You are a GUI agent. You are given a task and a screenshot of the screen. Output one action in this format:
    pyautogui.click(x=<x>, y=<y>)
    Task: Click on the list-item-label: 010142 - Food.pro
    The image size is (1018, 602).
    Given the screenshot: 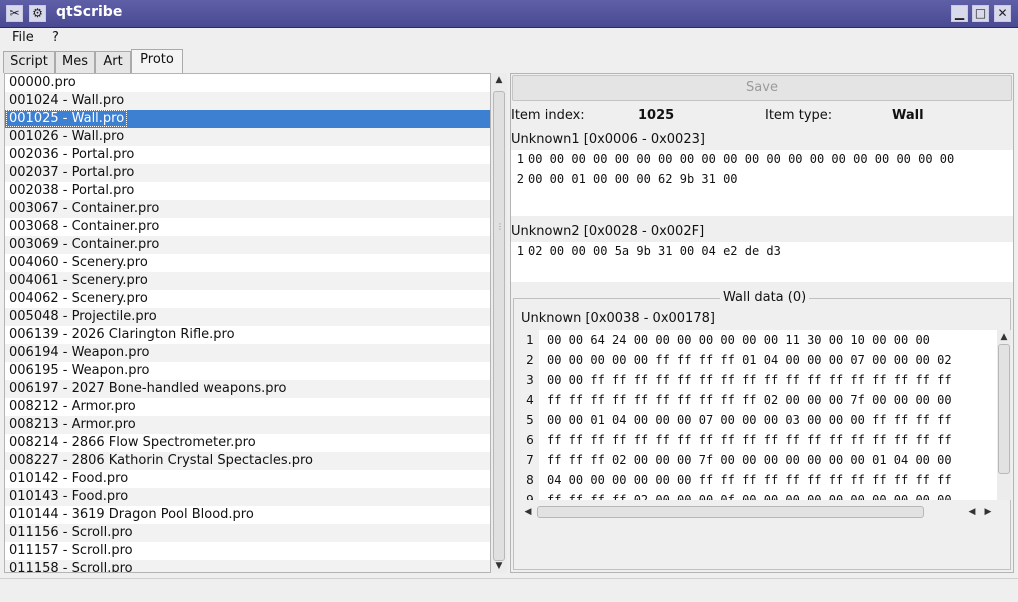 What is the action you would take?
    pyautogui.click(x=69, y=478)
    